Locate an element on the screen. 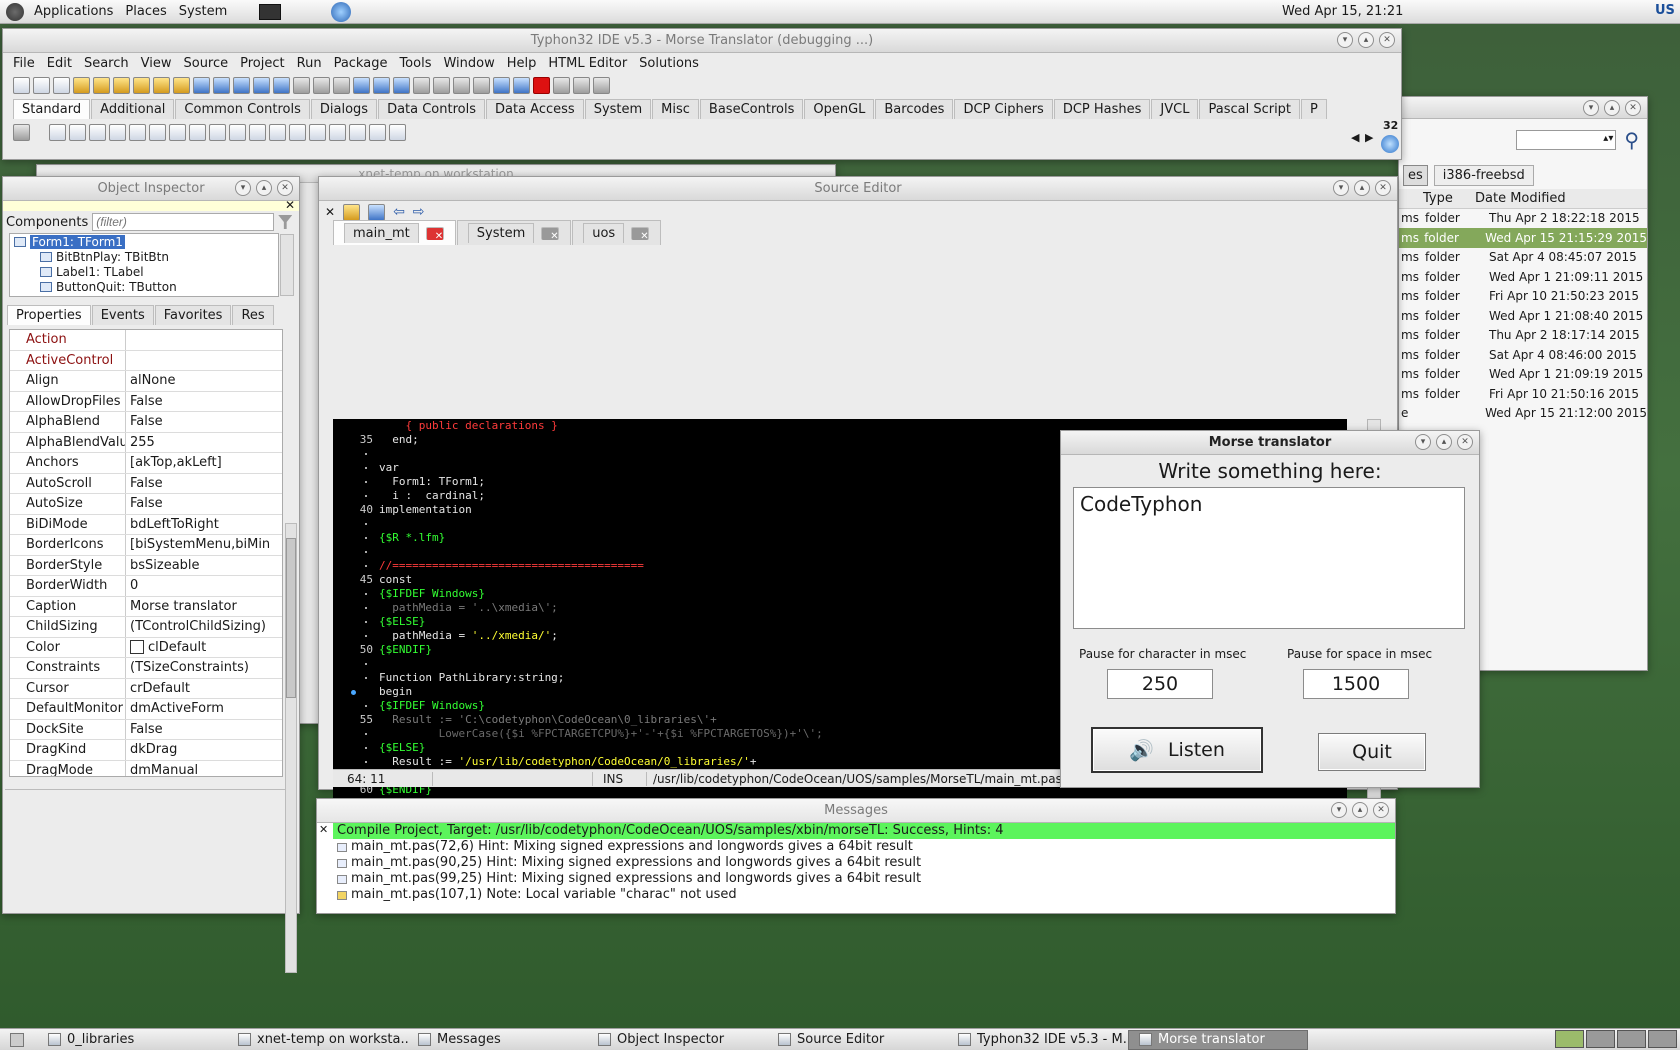 This screenshot has width=1680, height=1050. menu-search: Search is located at coordinates (106, 63).